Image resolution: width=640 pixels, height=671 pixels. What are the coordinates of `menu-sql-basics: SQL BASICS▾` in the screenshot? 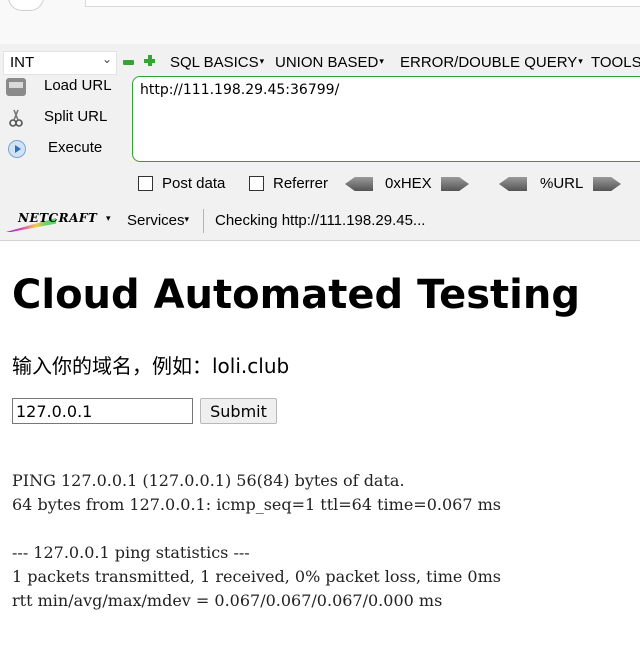 It's located at (217, 62).